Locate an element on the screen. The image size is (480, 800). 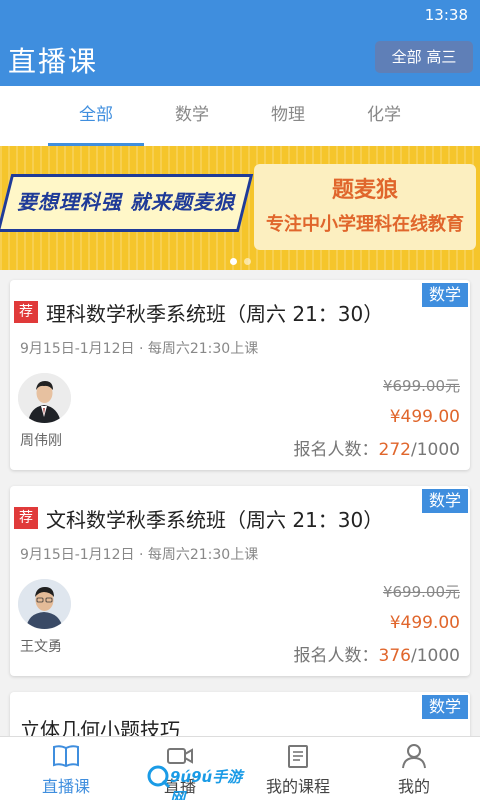
tab-chemistry: 化学 is located at coordinates (384, 116).